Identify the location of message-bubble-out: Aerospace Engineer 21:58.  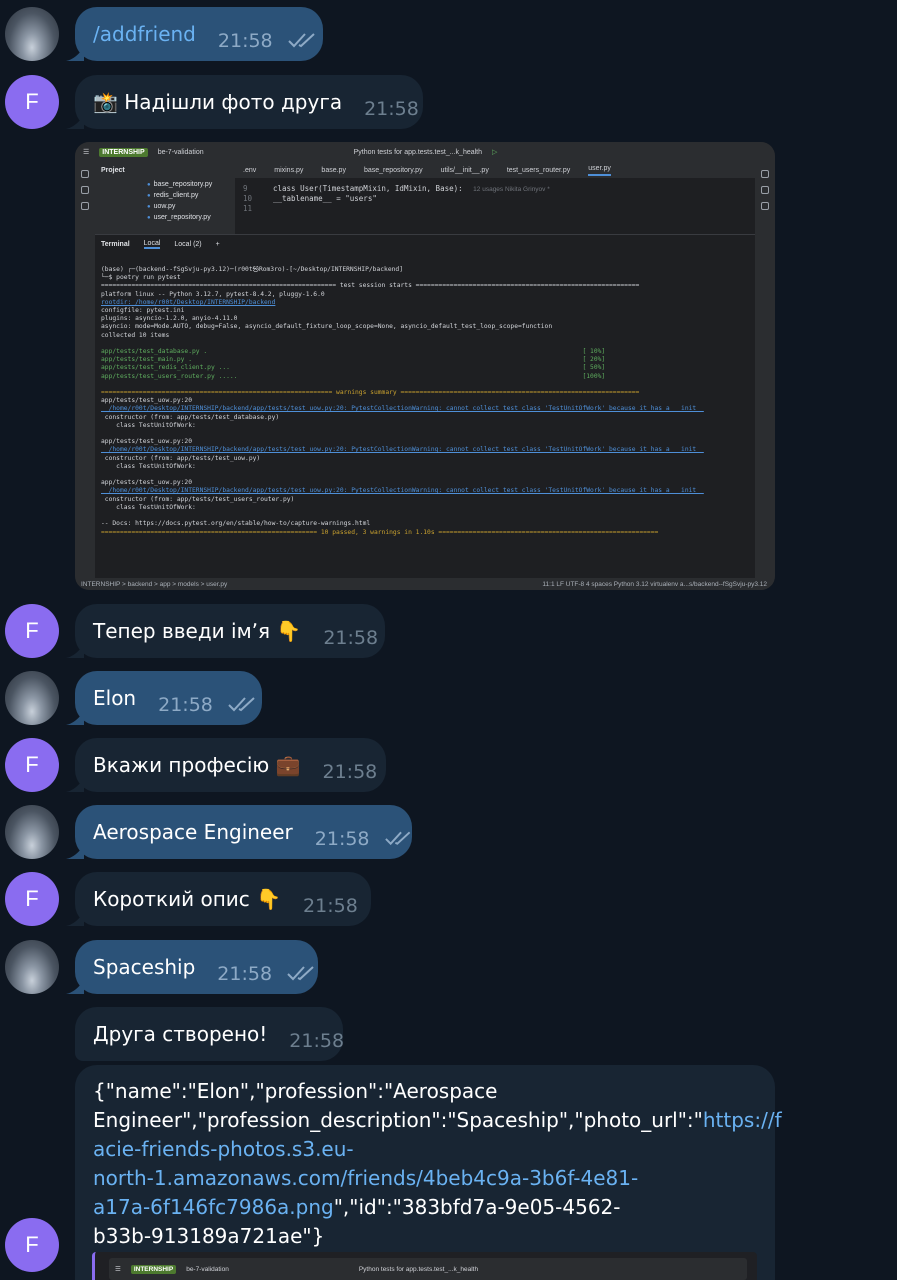
(239, 832).